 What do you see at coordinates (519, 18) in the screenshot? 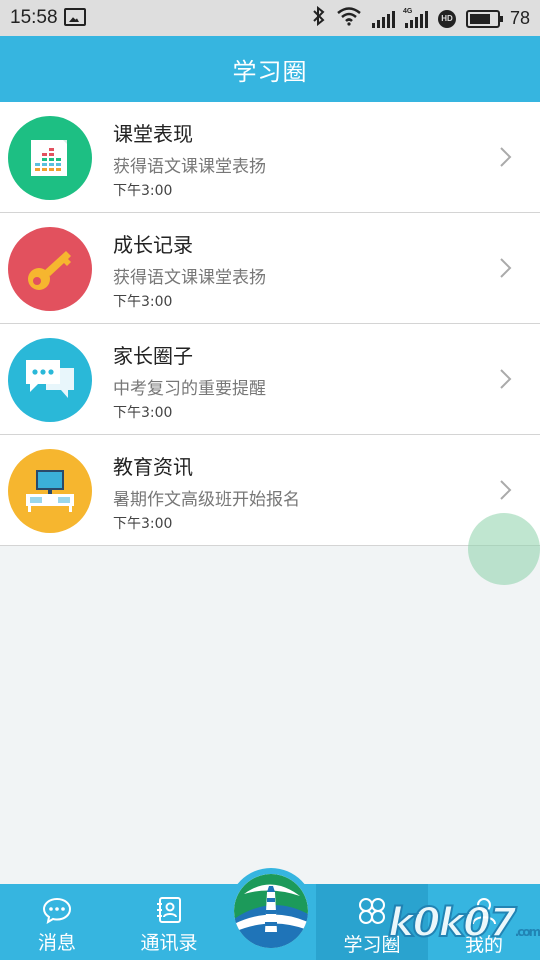
I see `battery-percent: 78` at bounding box center [519, 18].